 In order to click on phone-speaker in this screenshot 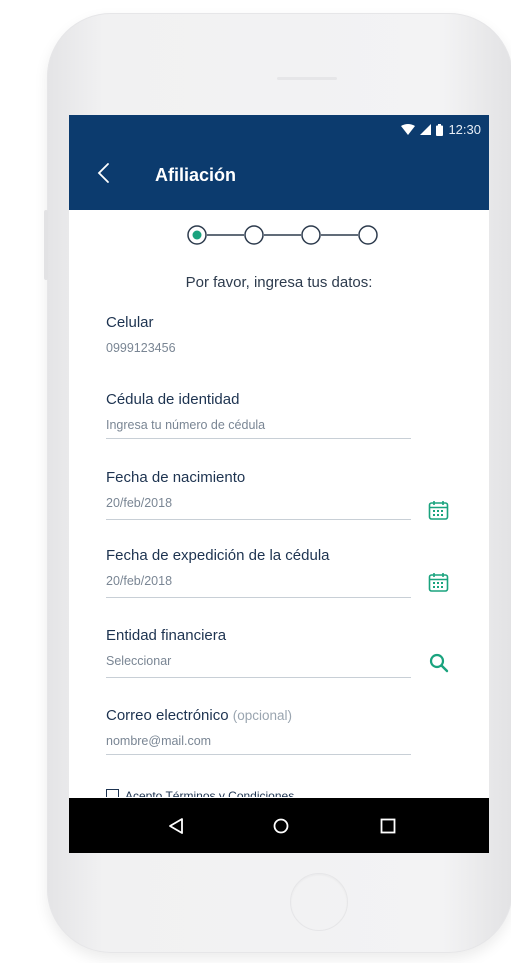, I will do `click(307, 78)`.